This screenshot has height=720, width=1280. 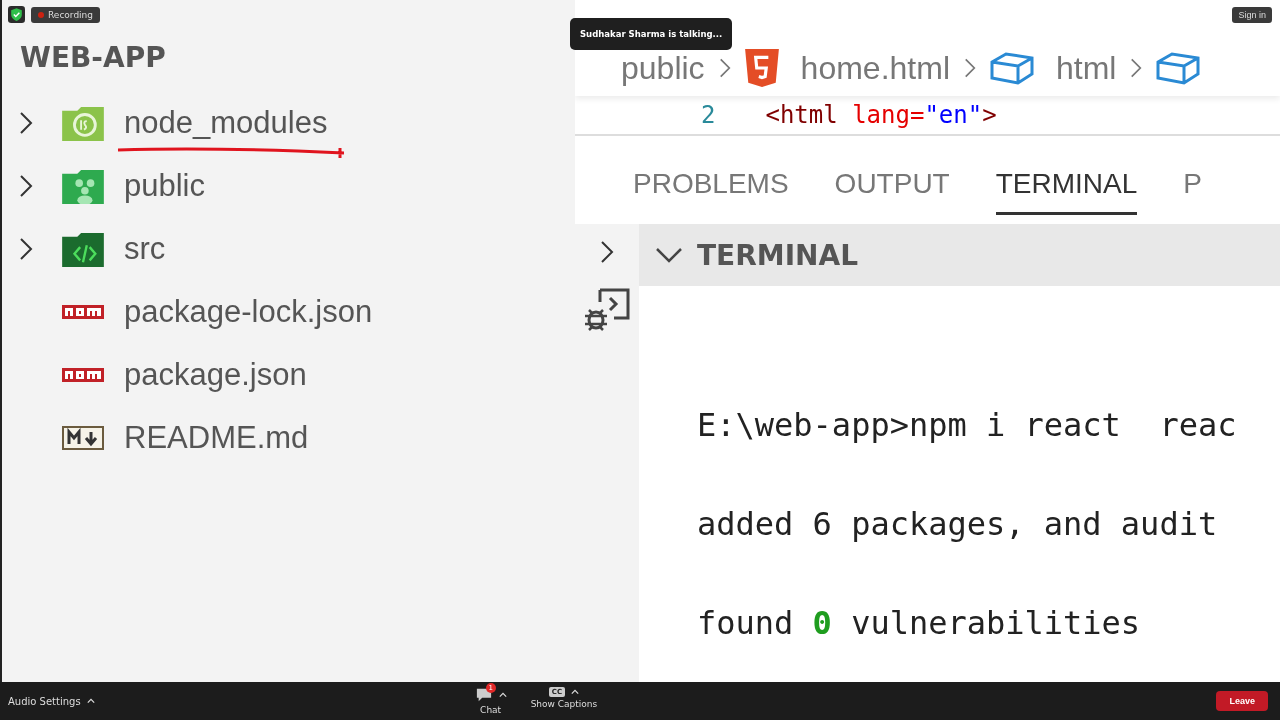 What do you see at coordinates (959, 255) in the screenshot?
I see `terminal-header: TERMINAL` at bounding box center [959, 255].